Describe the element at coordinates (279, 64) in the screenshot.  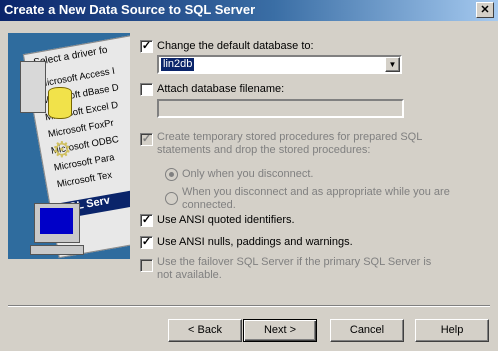
I see `default-database-select: lin2db ▼` at that location.